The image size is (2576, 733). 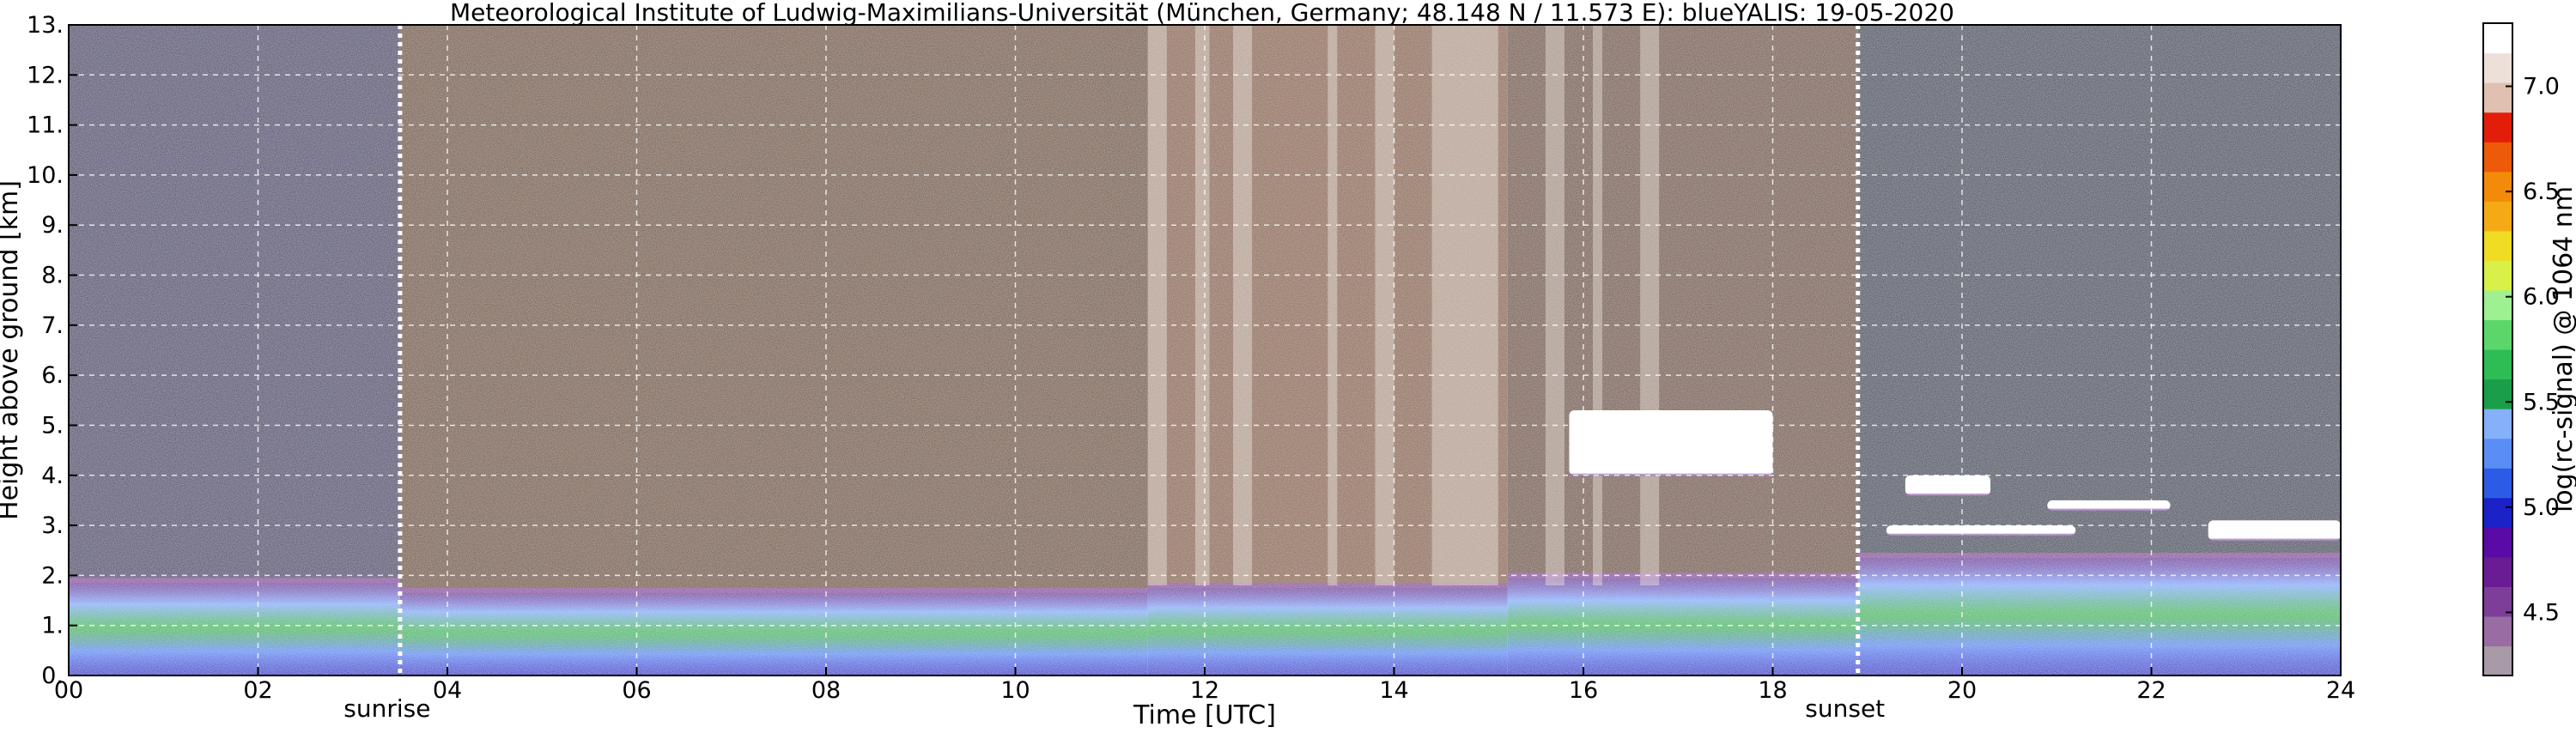 I want to click on y-tick-label-6: 6., so click(x=52, y=375).